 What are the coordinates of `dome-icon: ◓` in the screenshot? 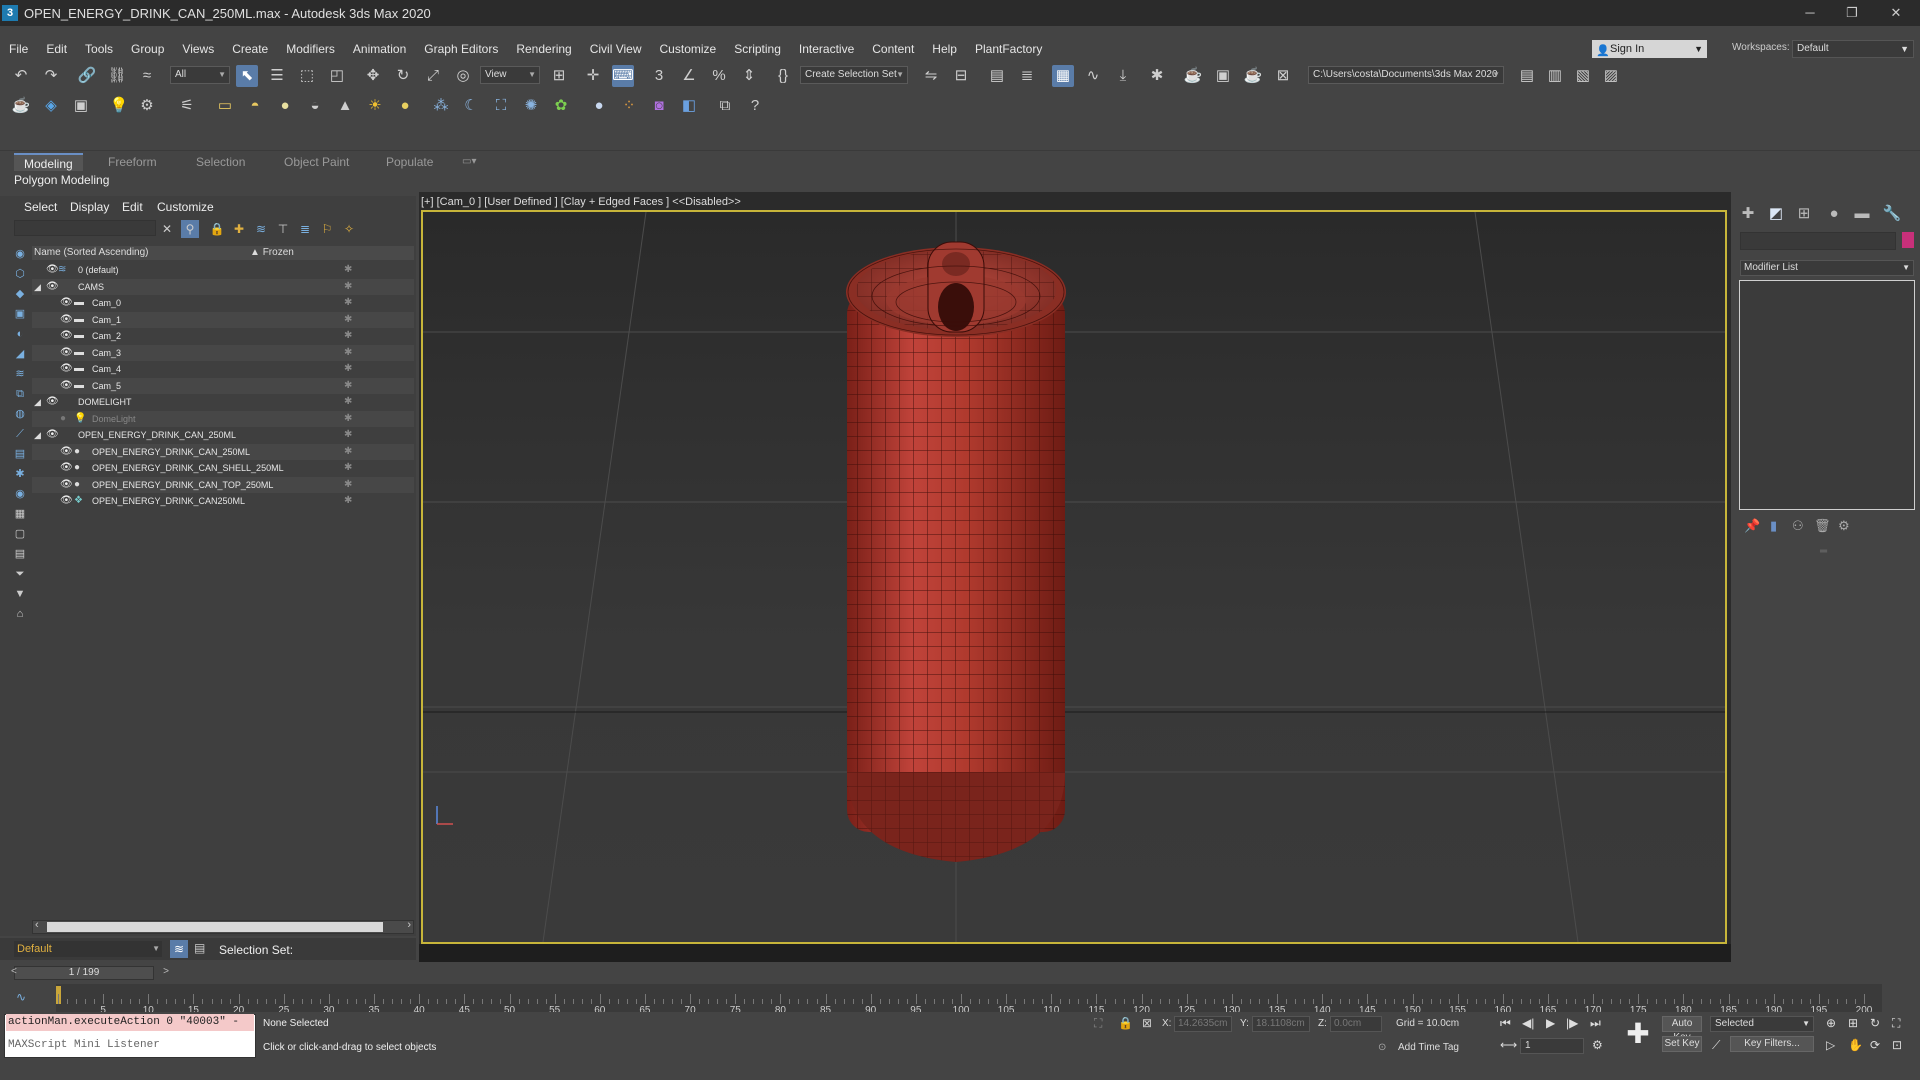 It's located at (255, 106).